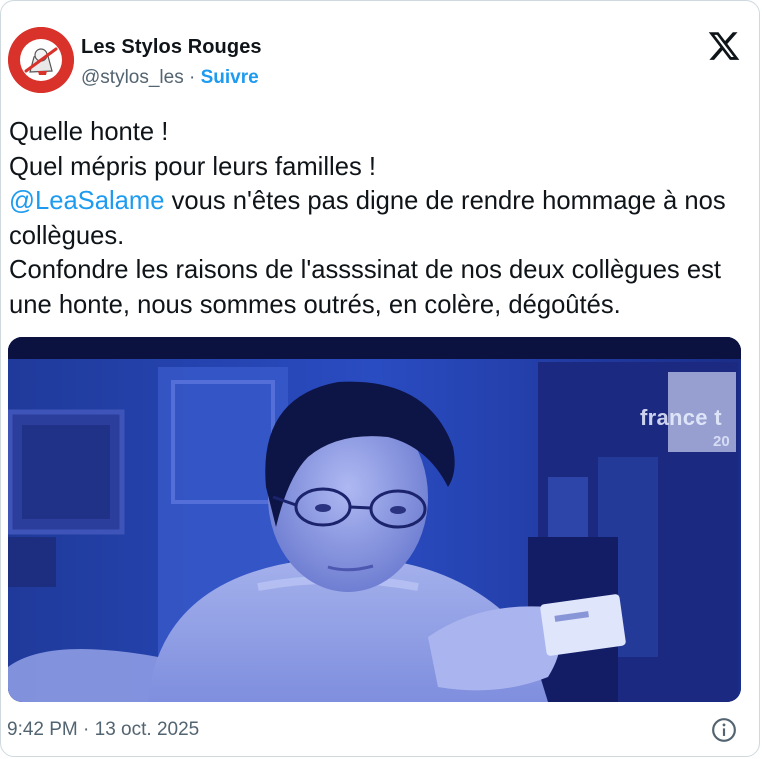  I want to click on tweet-line-1: Quelle honte !, so click(89, 132).